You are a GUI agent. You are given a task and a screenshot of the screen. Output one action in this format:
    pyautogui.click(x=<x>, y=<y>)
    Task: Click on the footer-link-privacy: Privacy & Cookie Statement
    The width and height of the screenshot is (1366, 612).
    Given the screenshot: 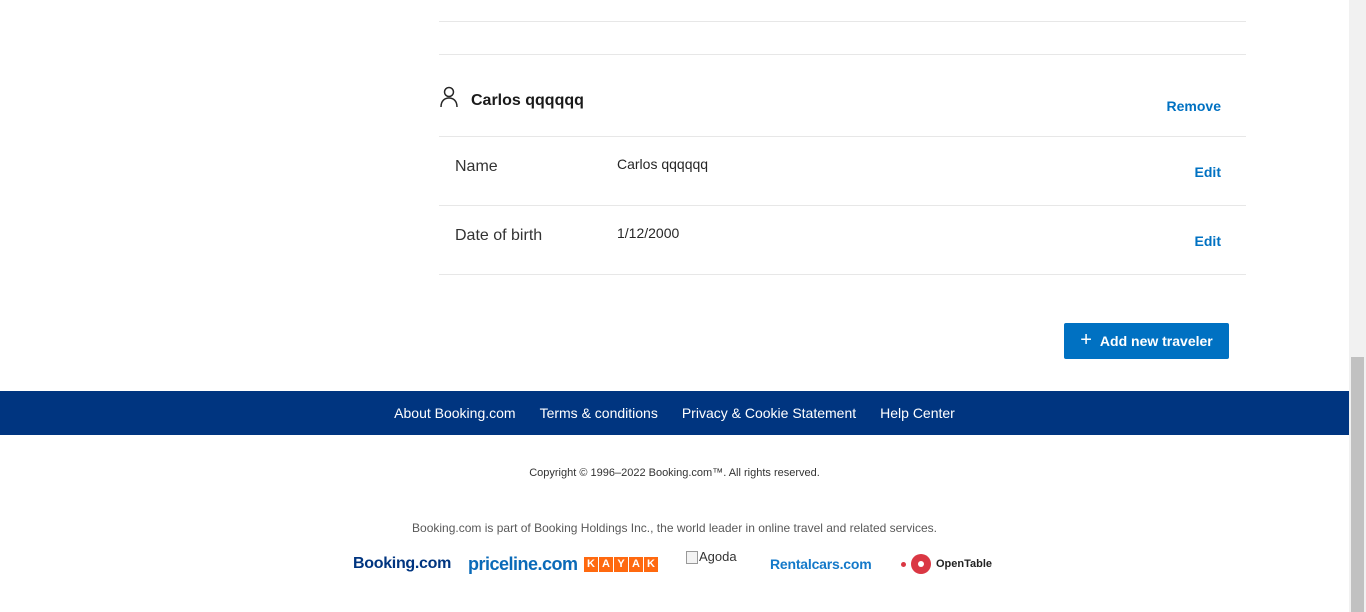 What is the action you would take?
    pyautogui.click(x=769, y=413)
    